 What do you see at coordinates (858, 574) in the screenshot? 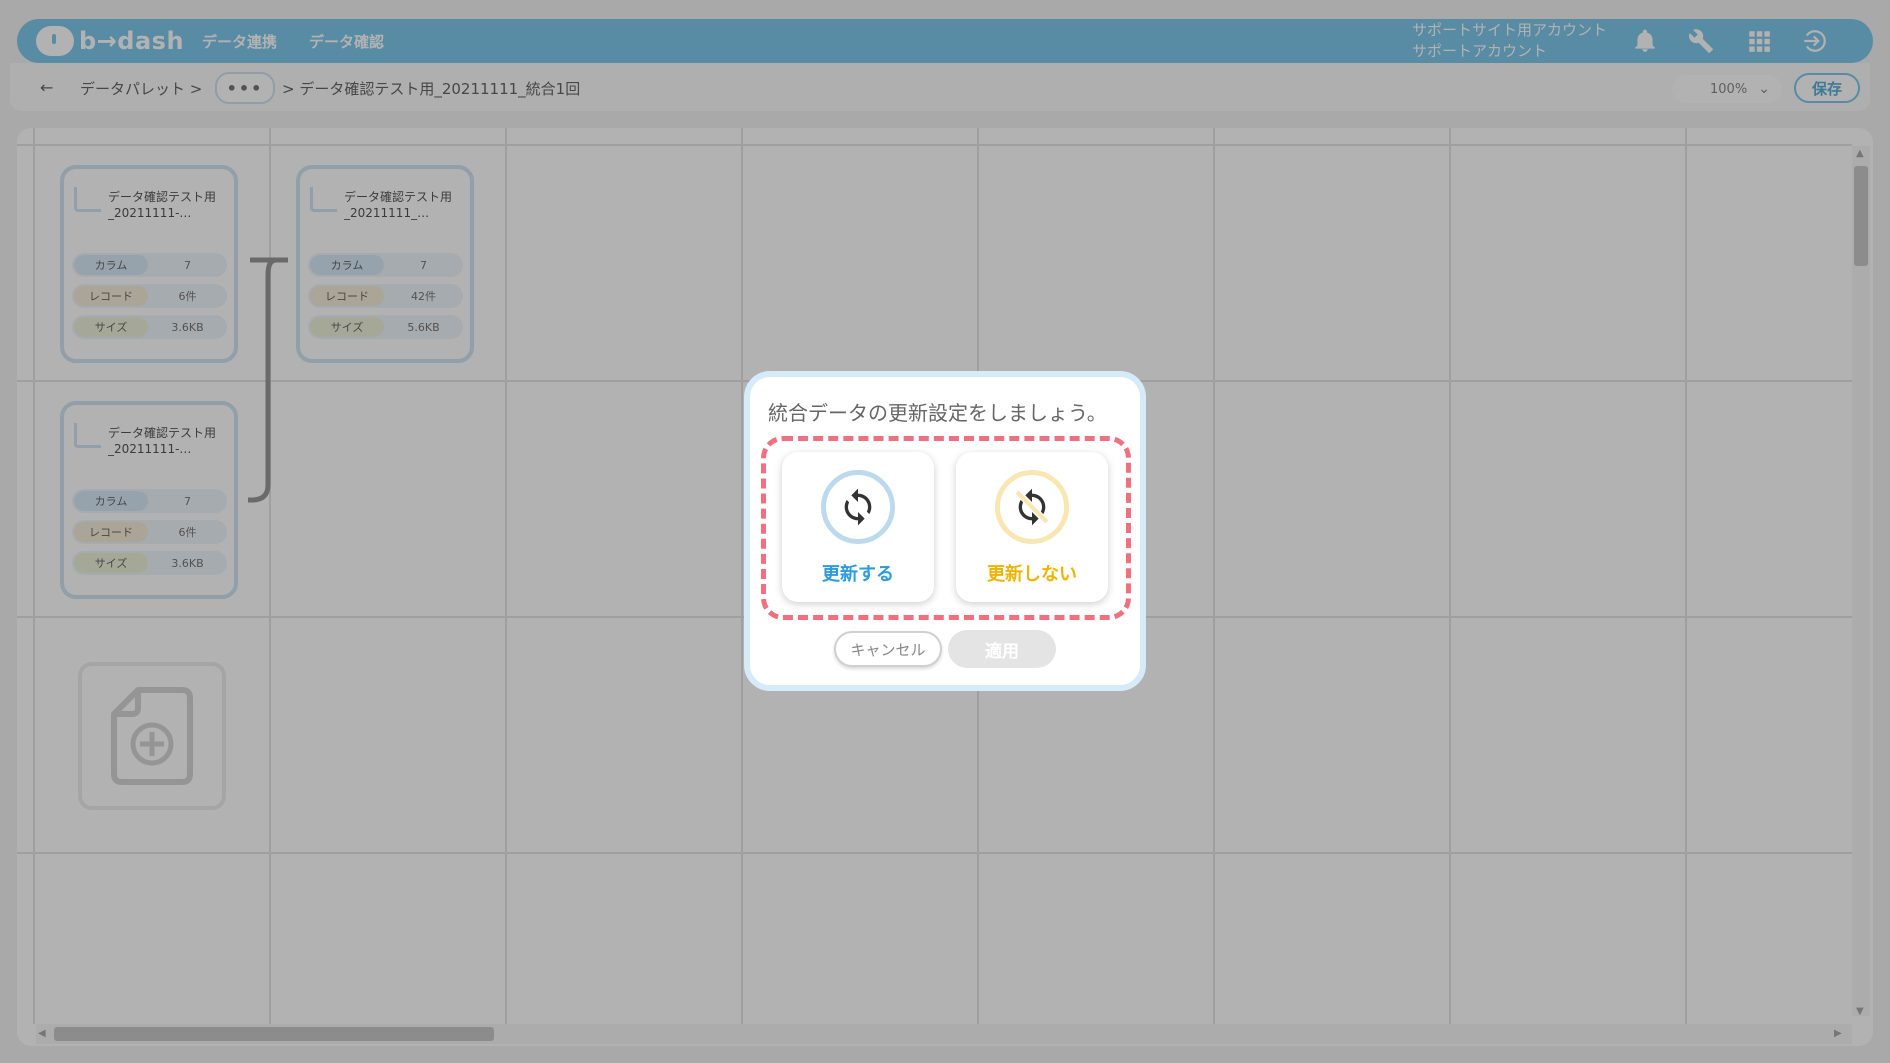
I see `update-option-label: 更新する` at bounding box center [858, 574].